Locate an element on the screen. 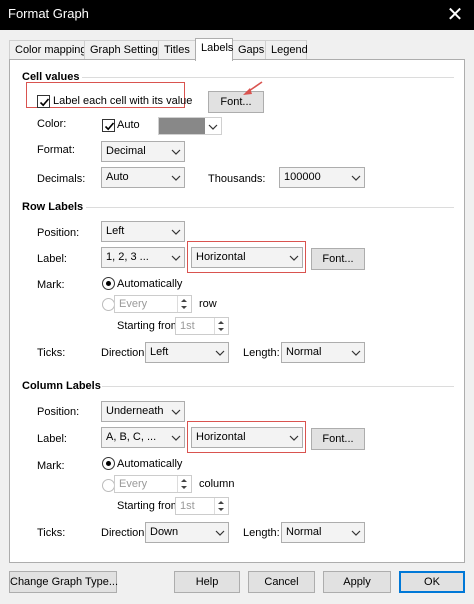 The width and height of the screenshot is (474, 604). color-swatch is located at coordinates (182, 126).